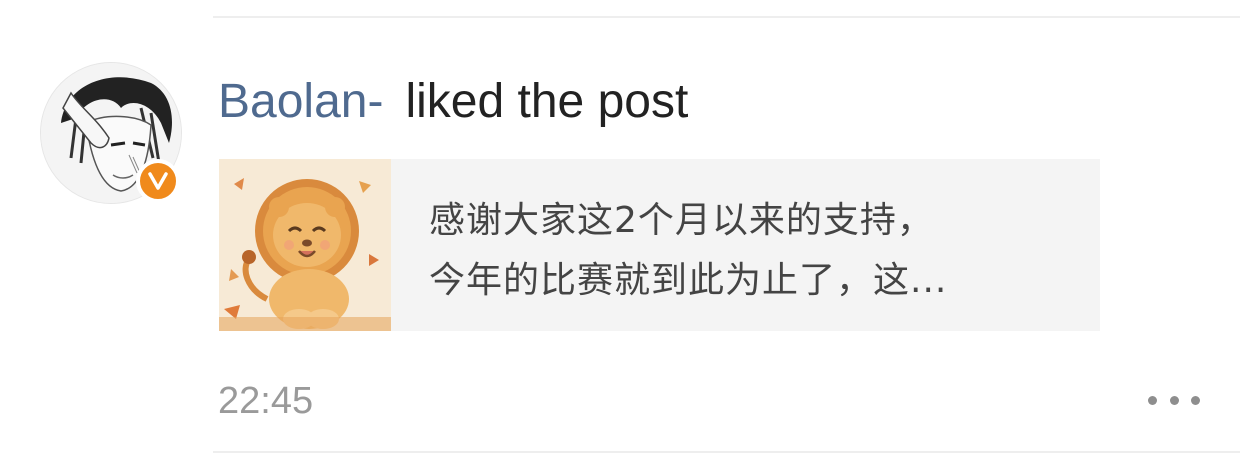 The height and width of the screenshot is (456, 1240). What do you see at coordinates (726, 452) in the screenshot?
I see `bottom-divider` at bounding box center [726, 452].